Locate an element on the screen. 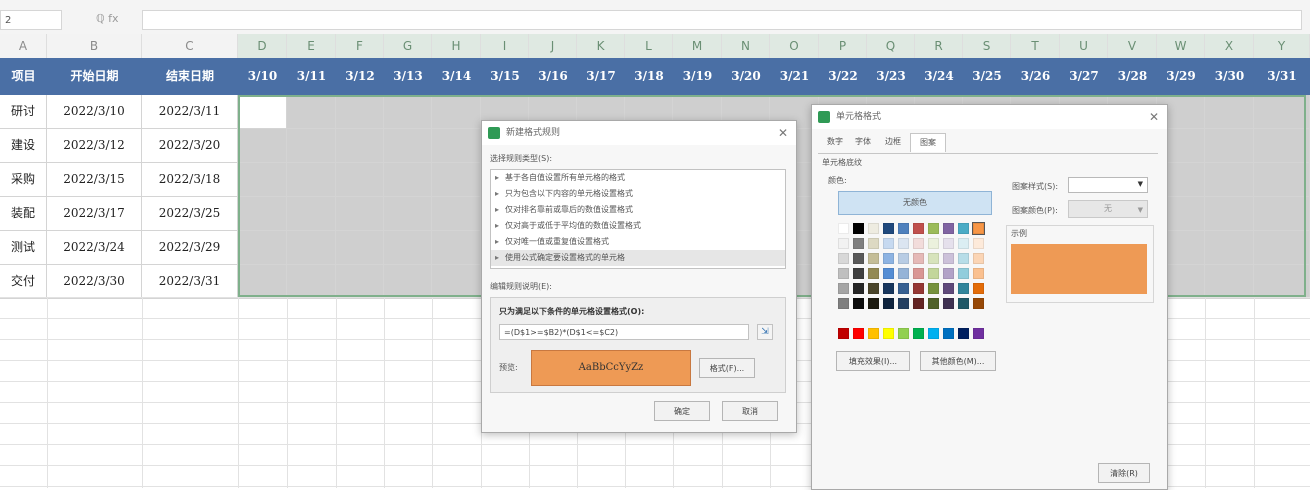  rule-type-item: 基于各自值设置所有单元格的格式 is located at coordinates (638, 178).